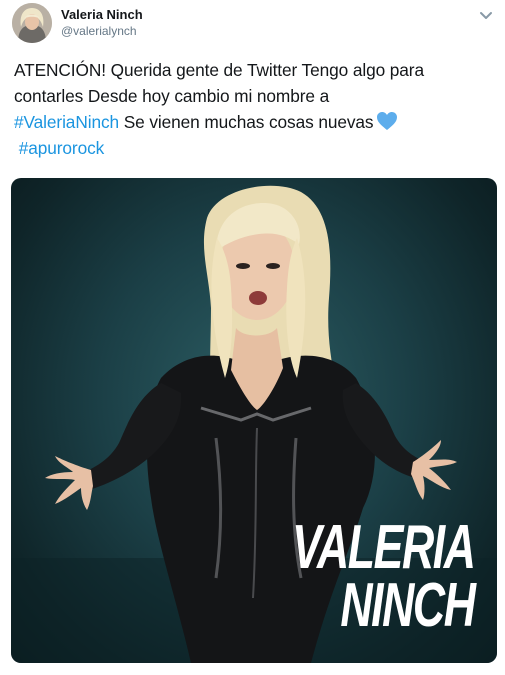  I want to click on image-overlay-title: VALERIA NINCH, so click(384, 576).